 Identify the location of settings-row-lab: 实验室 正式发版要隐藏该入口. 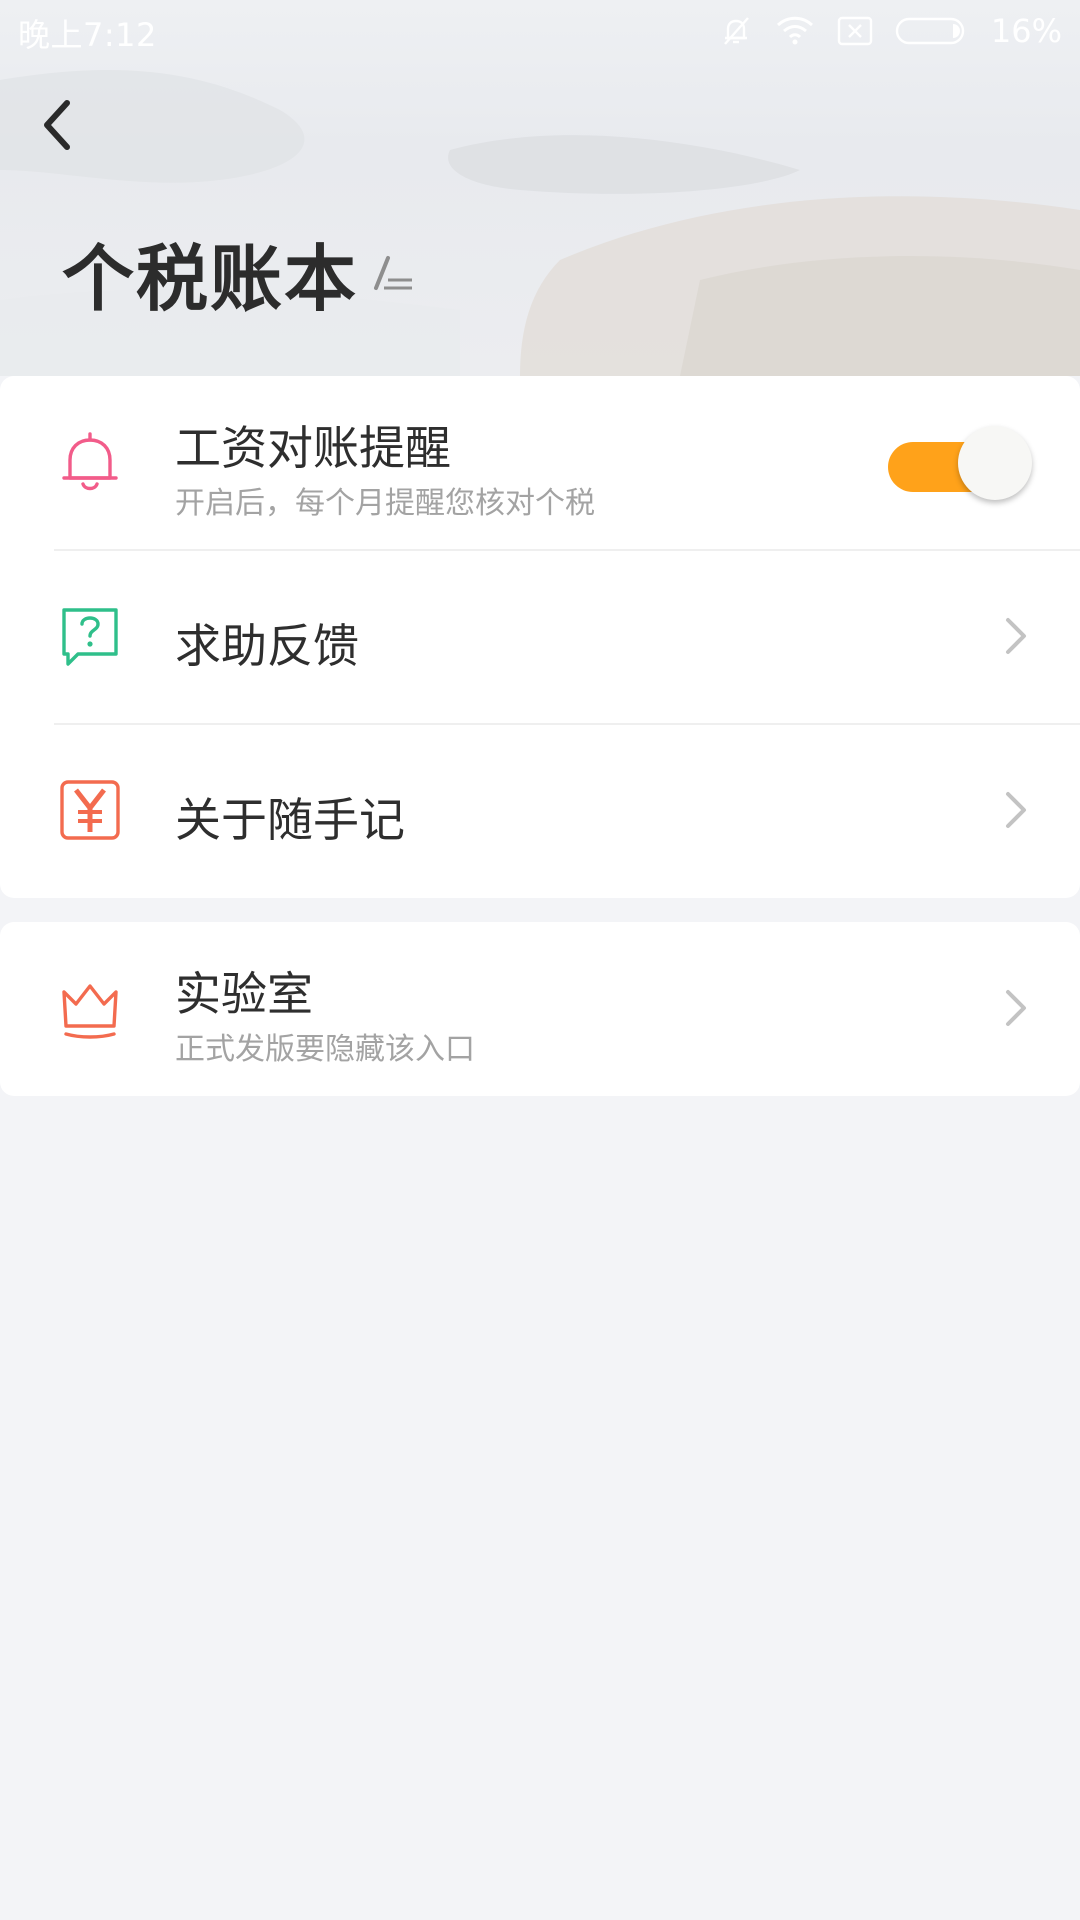
(540, 1009).